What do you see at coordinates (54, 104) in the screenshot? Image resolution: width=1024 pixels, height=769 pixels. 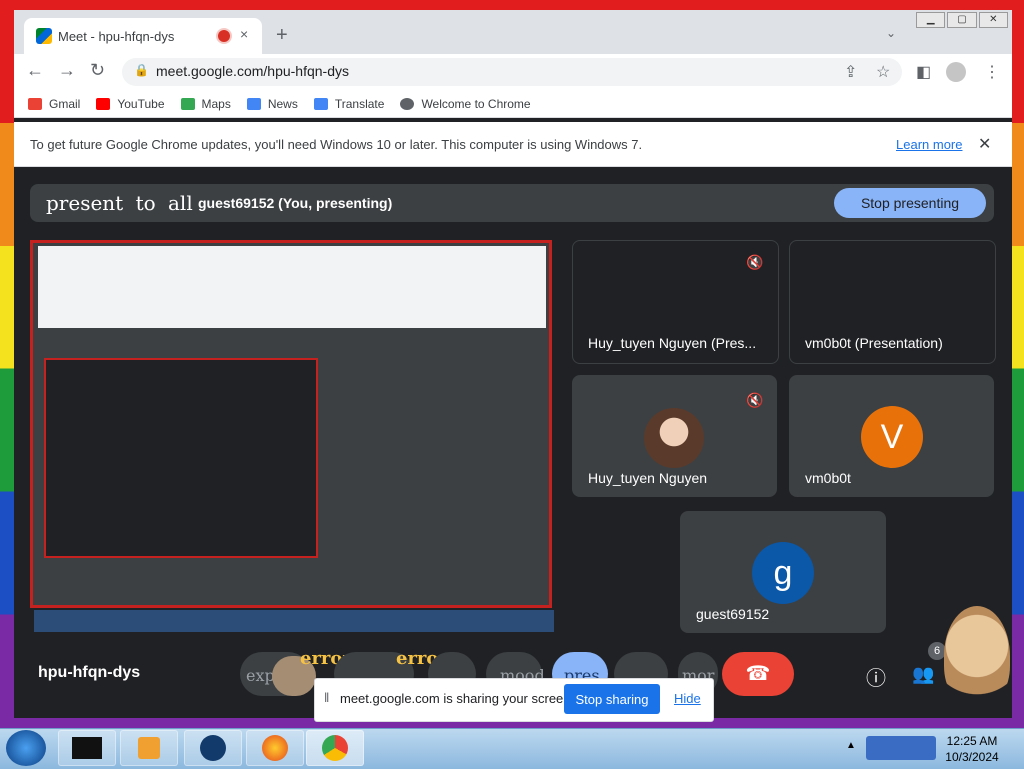 I see `bookmark-gmail: Gmail` at bounding box center [54, 104].